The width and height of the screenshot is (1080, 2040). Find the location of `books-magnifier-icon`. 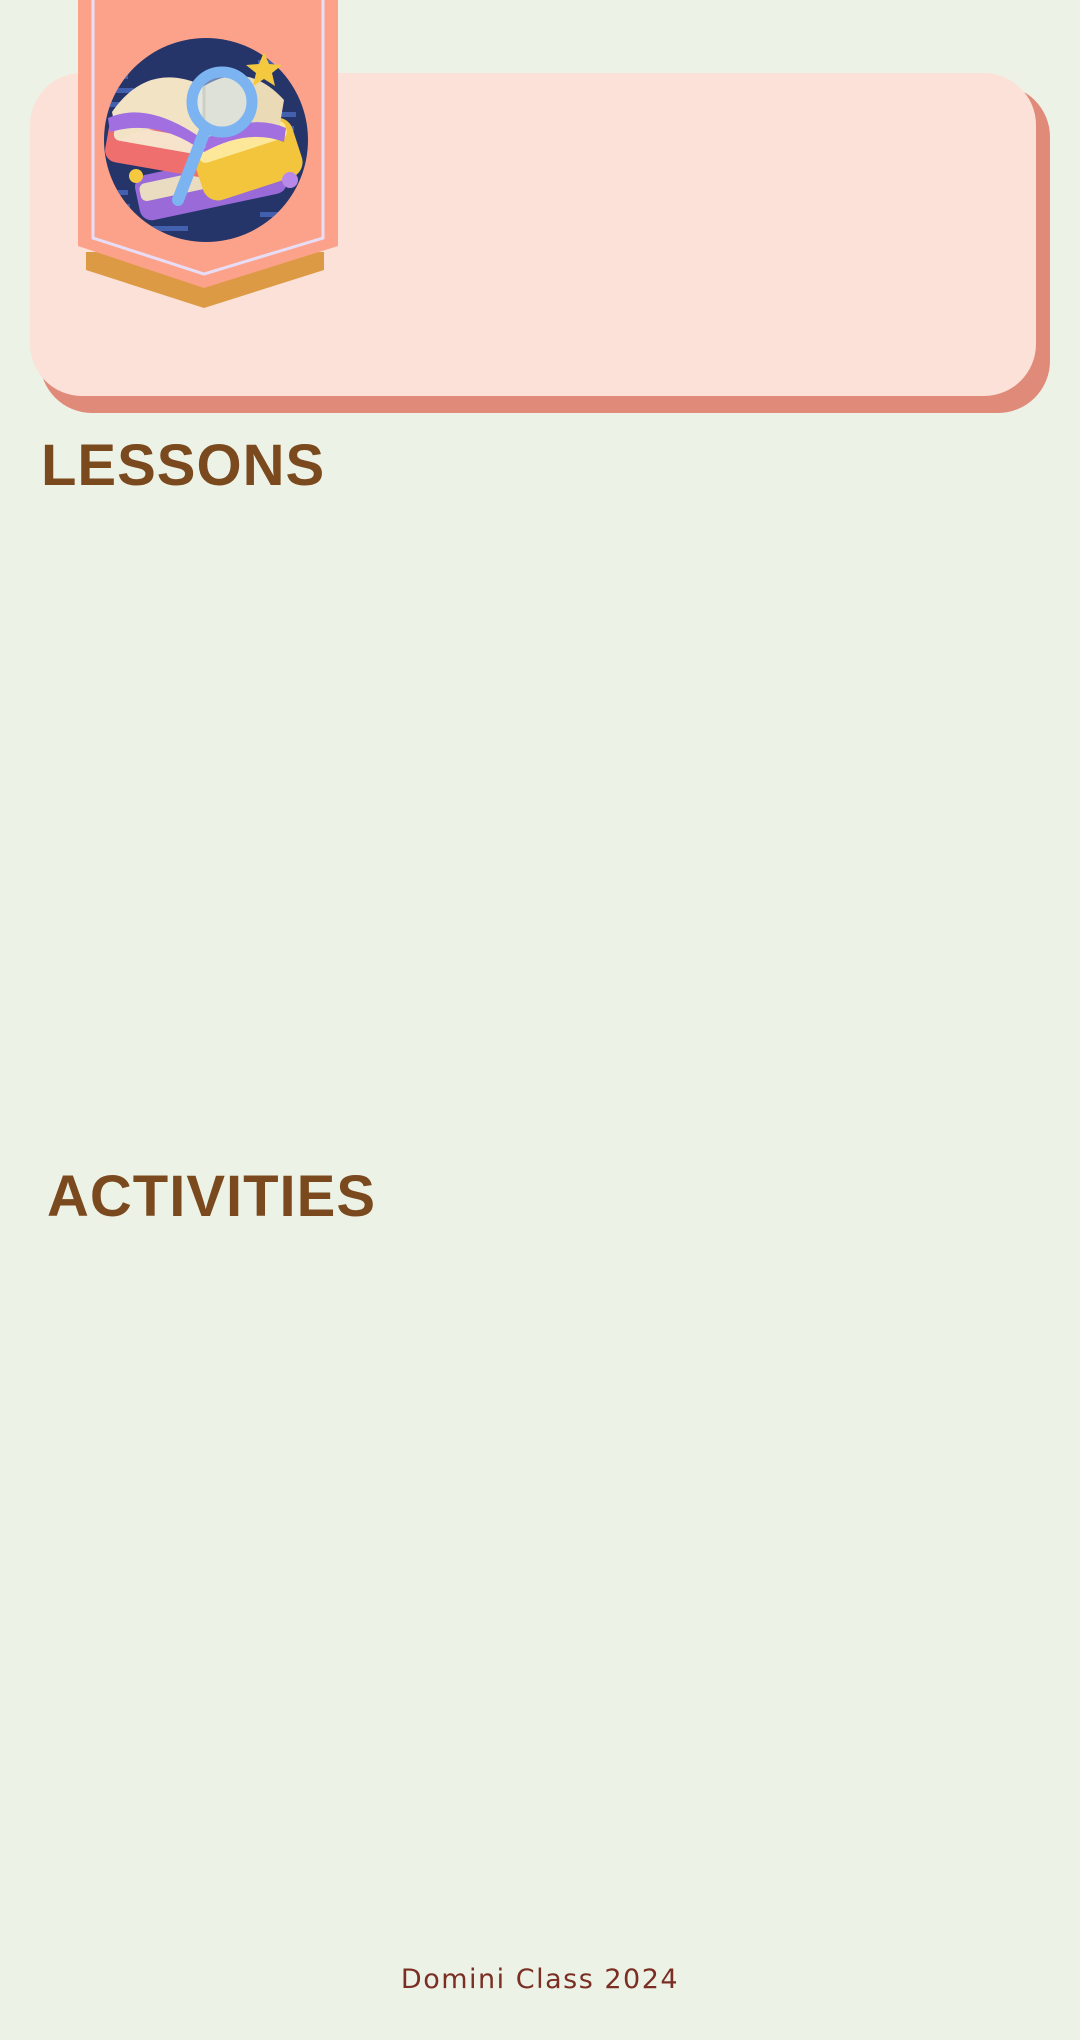

books-magnifier-icon is located at coordinates (208, 154).